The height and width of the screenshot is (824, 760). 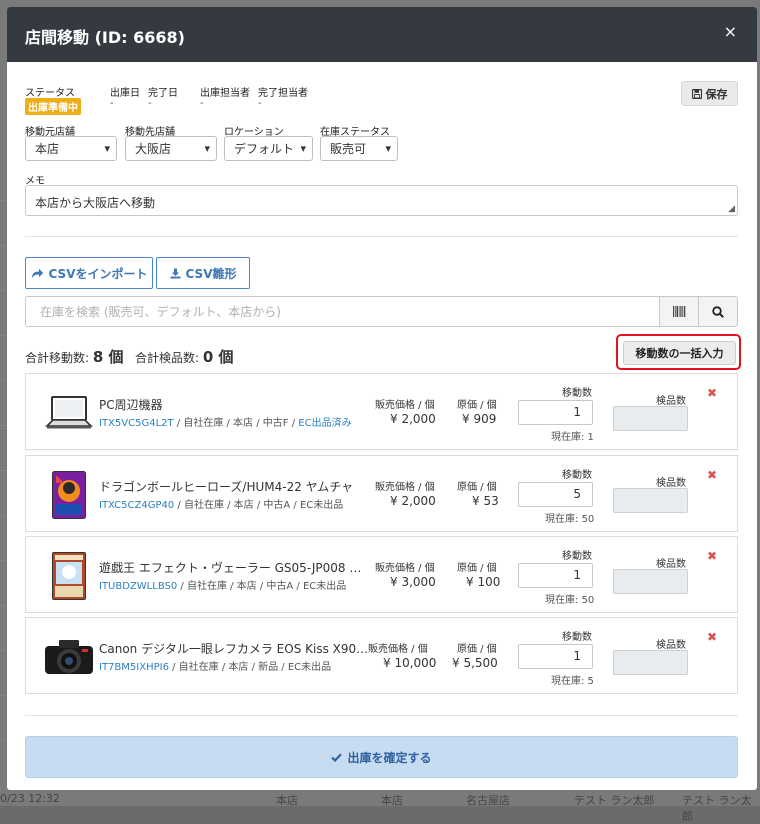 What do you see at coordinates (342, 311) in the screenshot?
I see `inventory-search-input: 在庫を検索 (販売可、デフォルト、本店から)` at bounding box center [342, 311].